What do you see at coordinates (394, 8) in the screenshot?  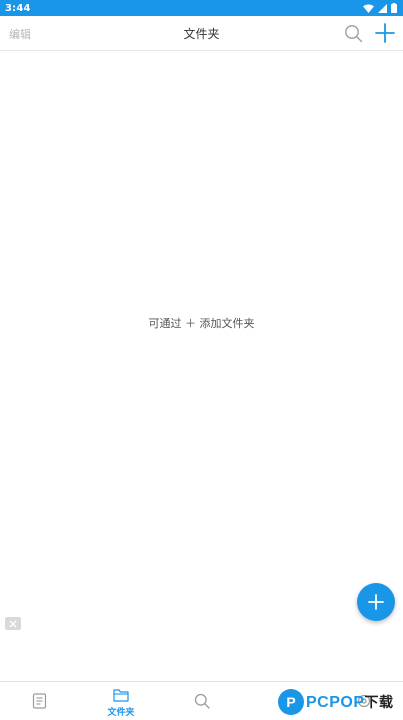 I see `battery-icon` at bounding box center [394, 8].